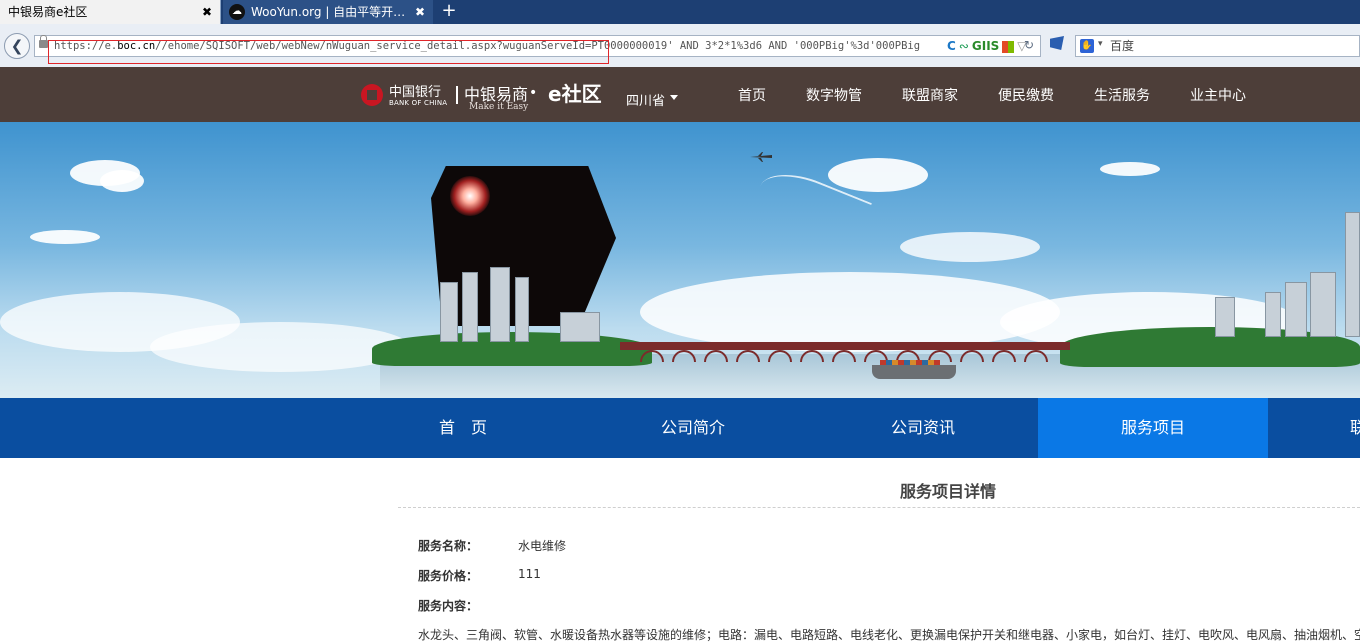 The width and height of the screenshot is (1360, 643). What do you see at coordinates (1122, 46) in the screenshot?
I see `search-engine-label: 百度` at bounding box center [1122, 46].